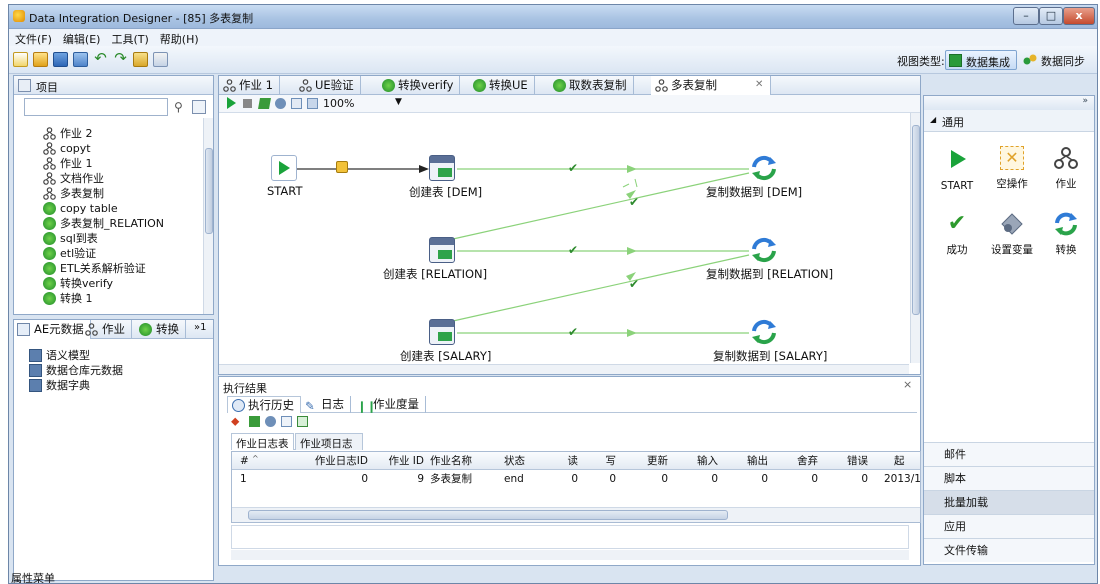 The image size is (1100, 584). What do you see at coordinates (566, 461) in the screenshot?
I see `col-read: 读` at bounding box center [566, 461].